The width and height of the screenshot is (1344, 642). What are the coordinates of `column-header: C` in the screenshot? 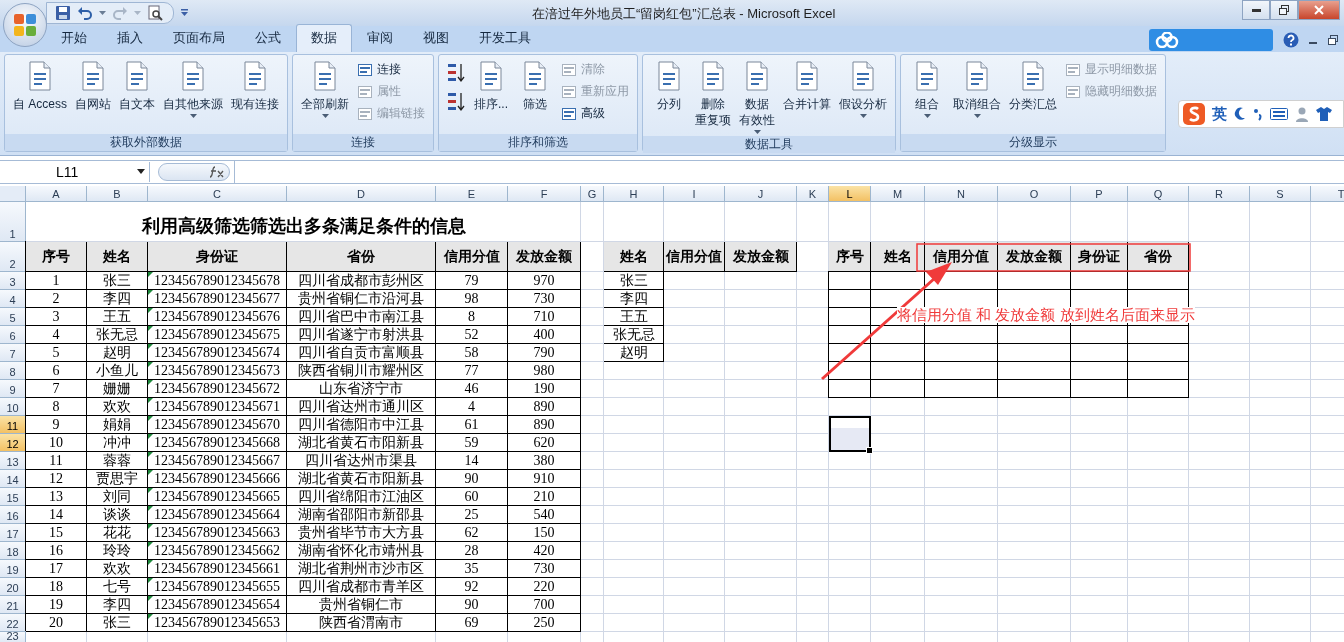 It's located at (217, 194).